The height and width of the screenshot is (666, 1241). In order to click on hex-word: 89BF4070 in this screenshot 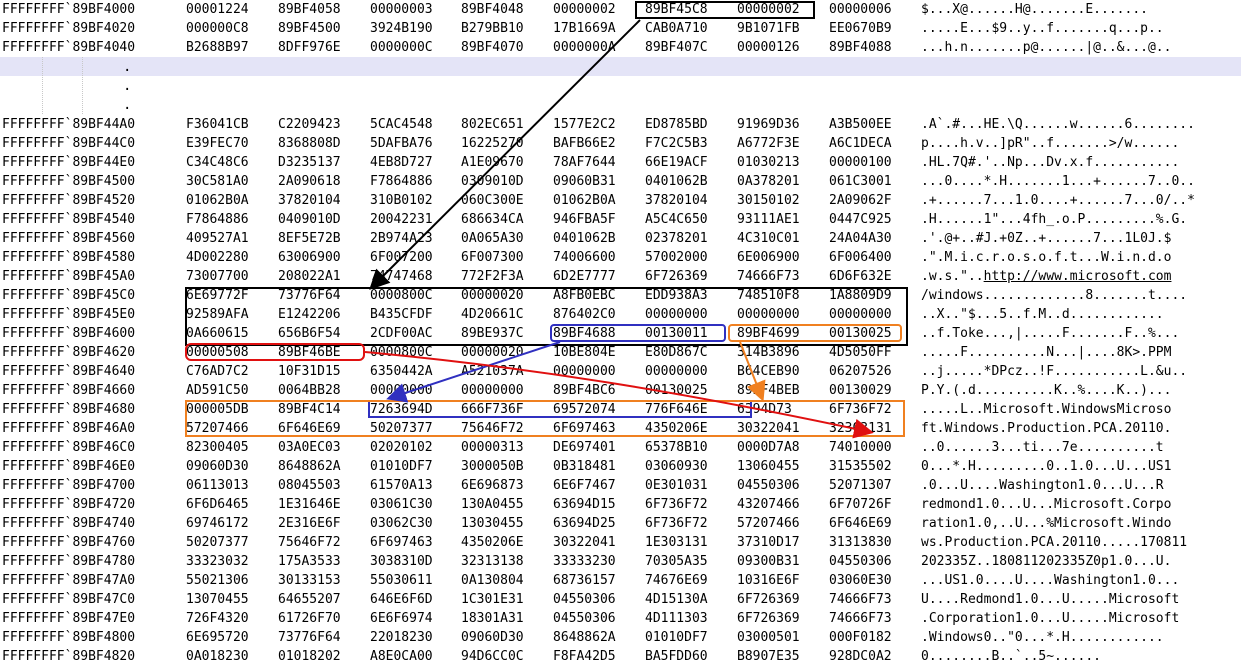, I will do `click(492, 47)`.